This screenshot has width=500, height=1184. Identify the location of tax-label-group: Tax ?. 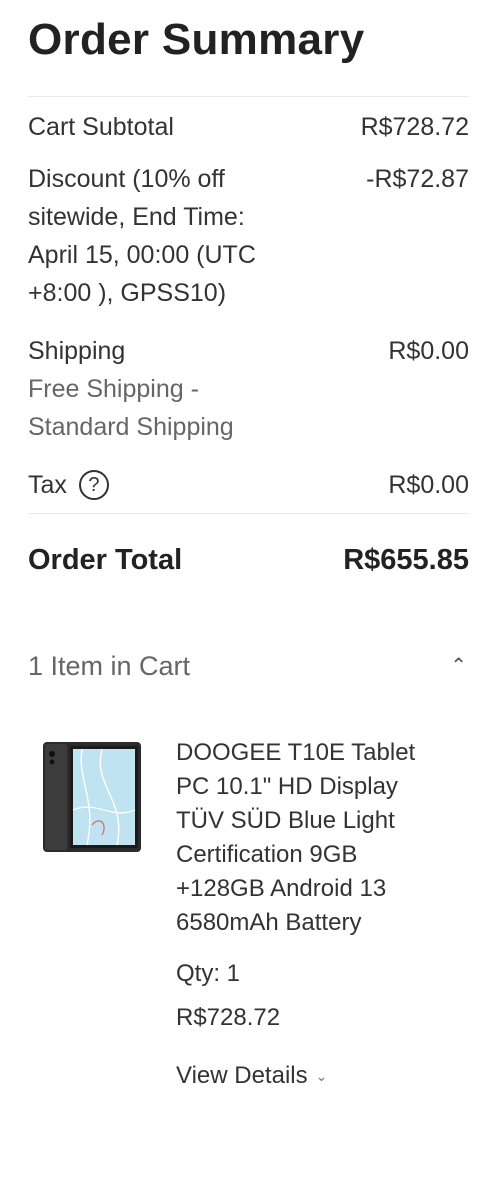
(68, 485).